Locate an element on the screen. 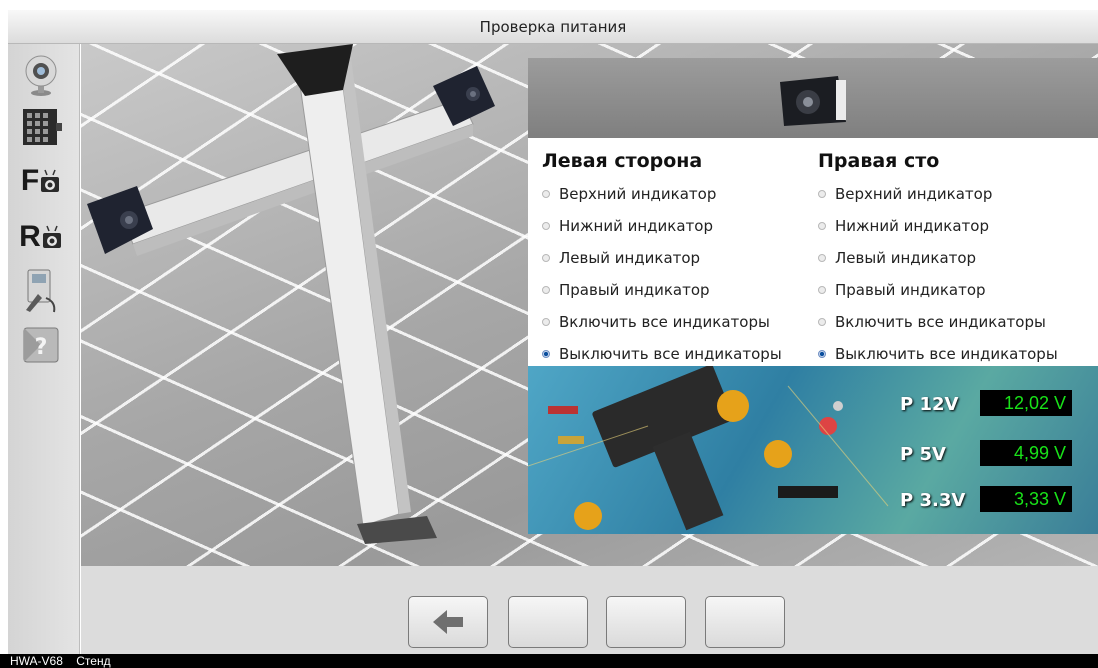  left-option-bottom: Нижний индикатор is located at coordinates (662, 226).